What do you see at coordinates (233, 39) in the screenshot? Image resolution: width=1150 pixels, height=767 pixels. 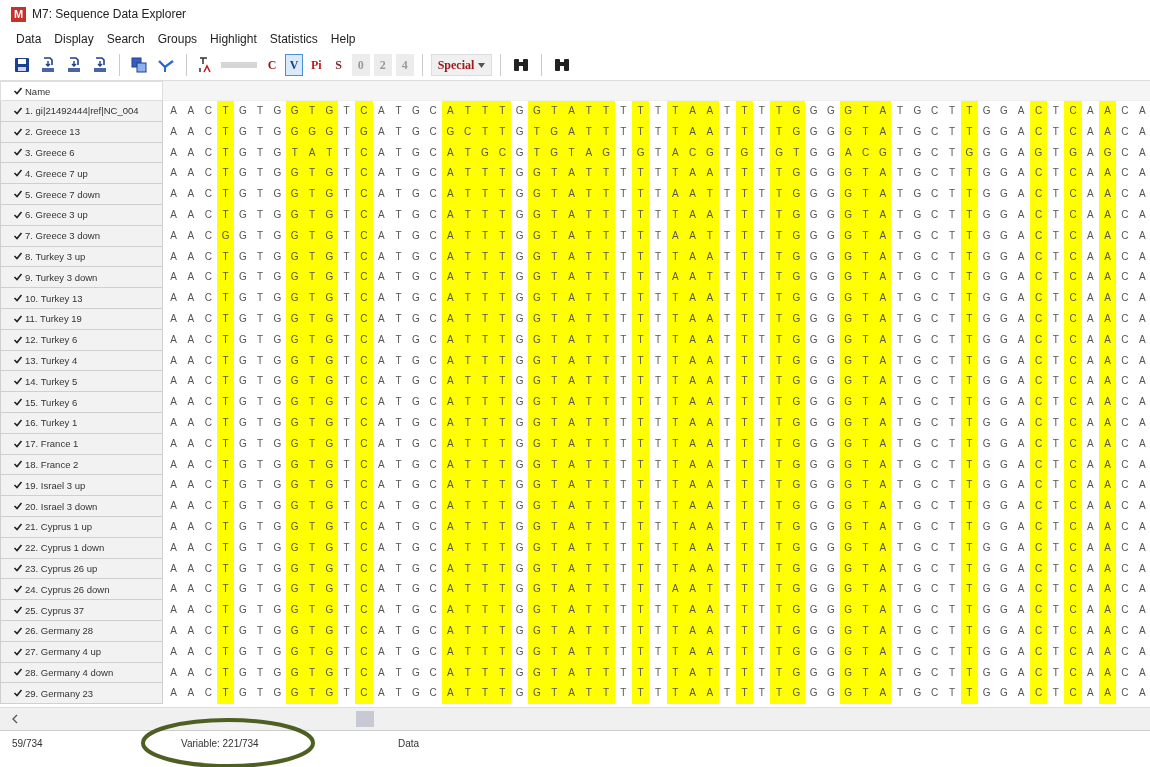 I see `menu-item: Highlight` at bounding box center [233, 39].